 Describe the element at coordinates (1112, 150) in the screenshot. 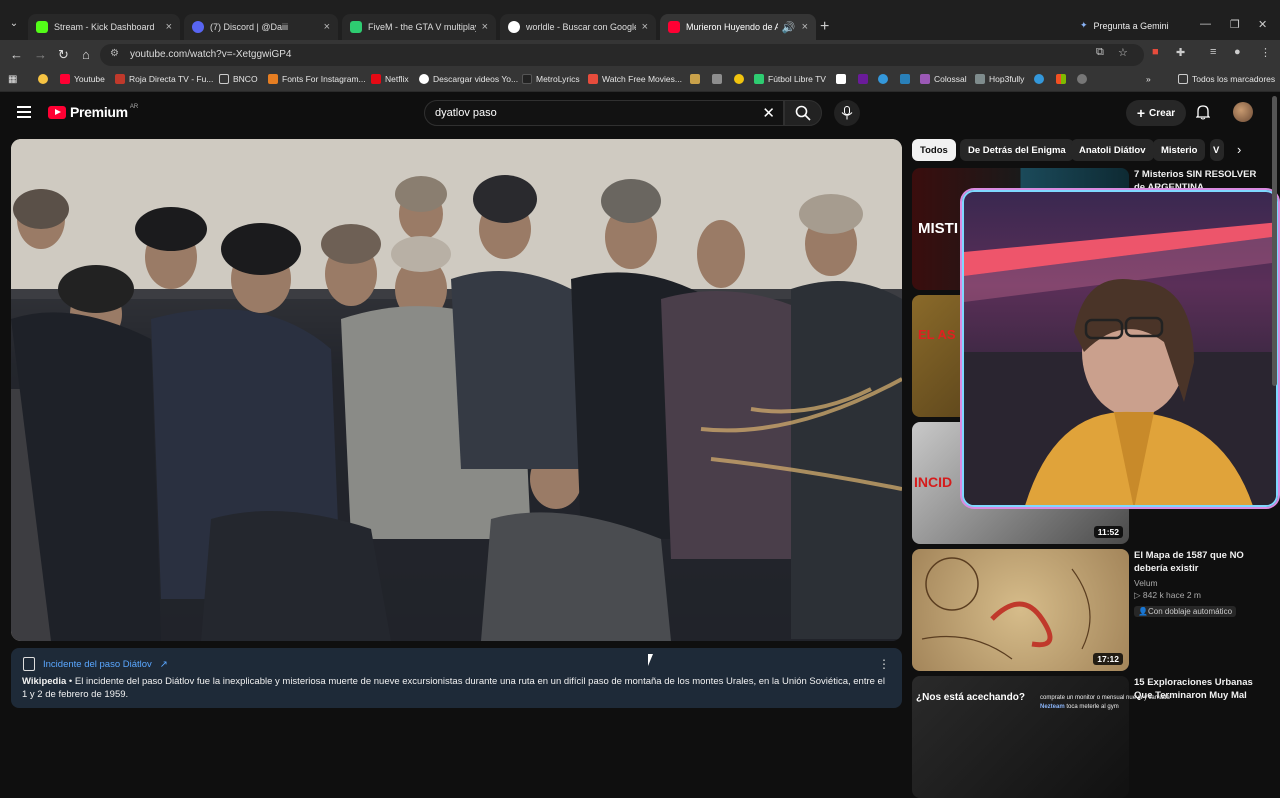

I see `chip-anatoli-diatlov: Anatoli Diátlov` at that location.